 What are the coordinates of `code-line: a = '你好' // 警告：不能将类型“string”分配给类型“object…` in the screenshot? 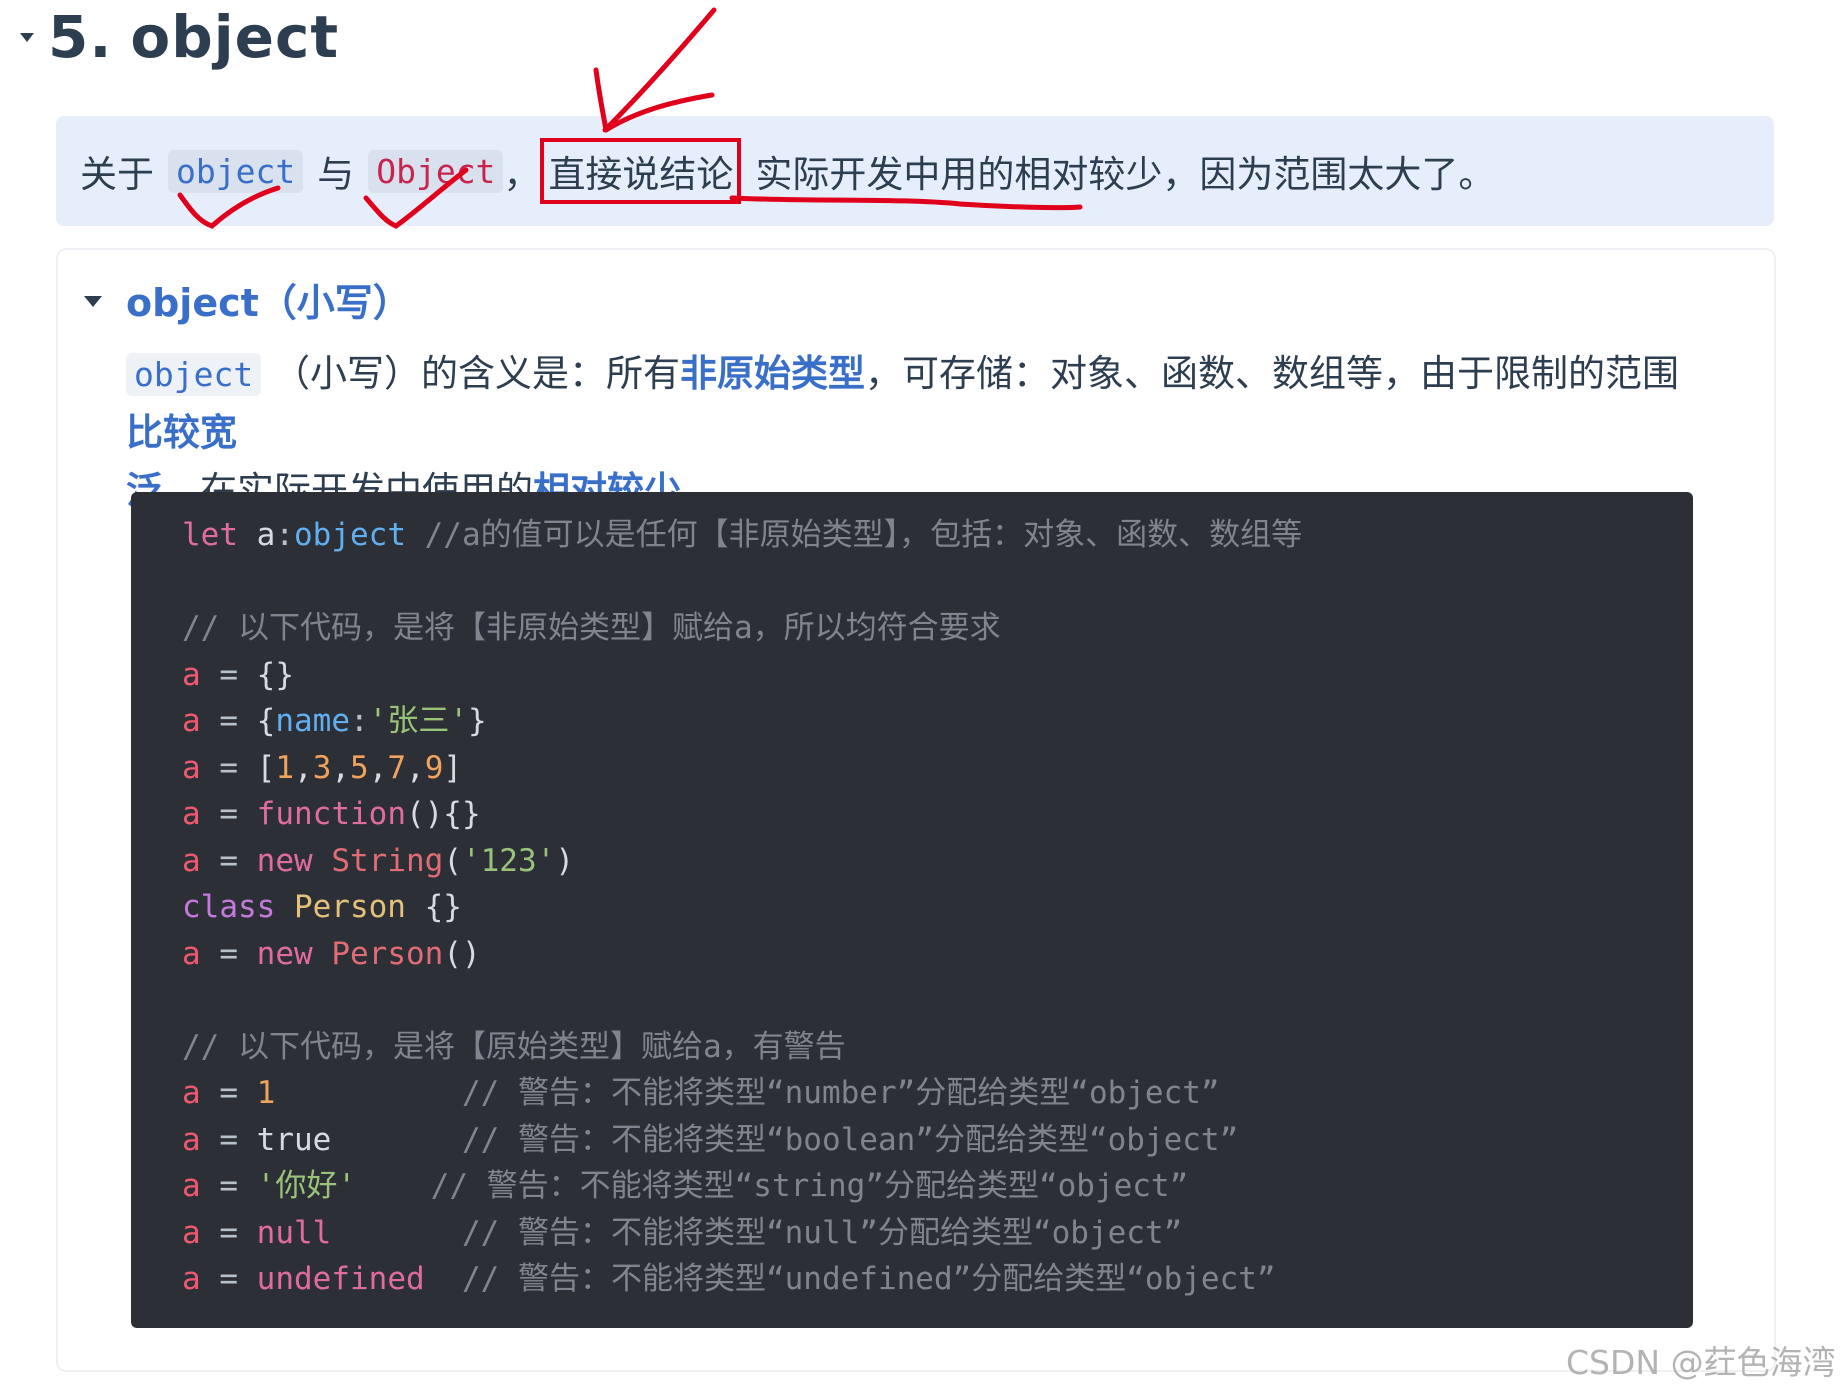 It's located at (685, 1186).